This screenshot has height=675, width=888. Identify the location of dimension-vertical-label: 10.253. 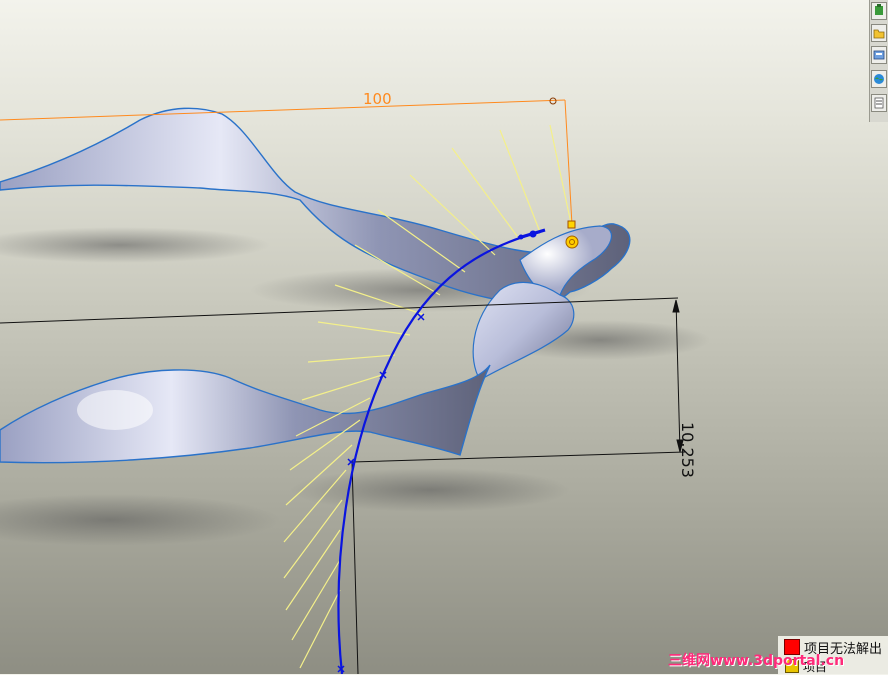
(687, 450).